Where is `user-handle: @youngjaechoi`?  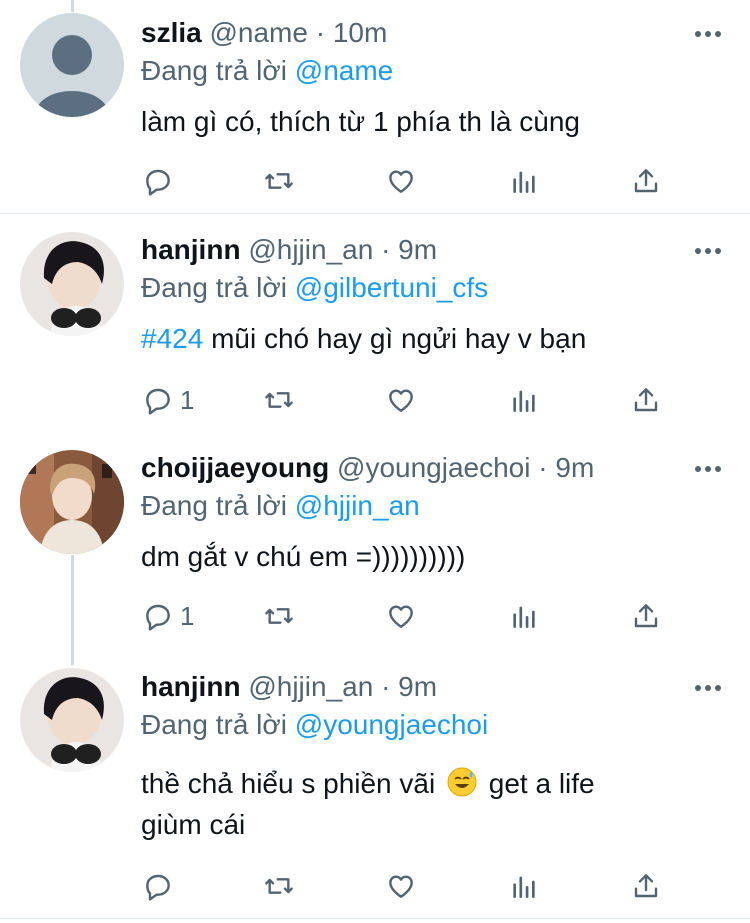
user-handle: @youngjaechoi is located at coordinates (433, 467).